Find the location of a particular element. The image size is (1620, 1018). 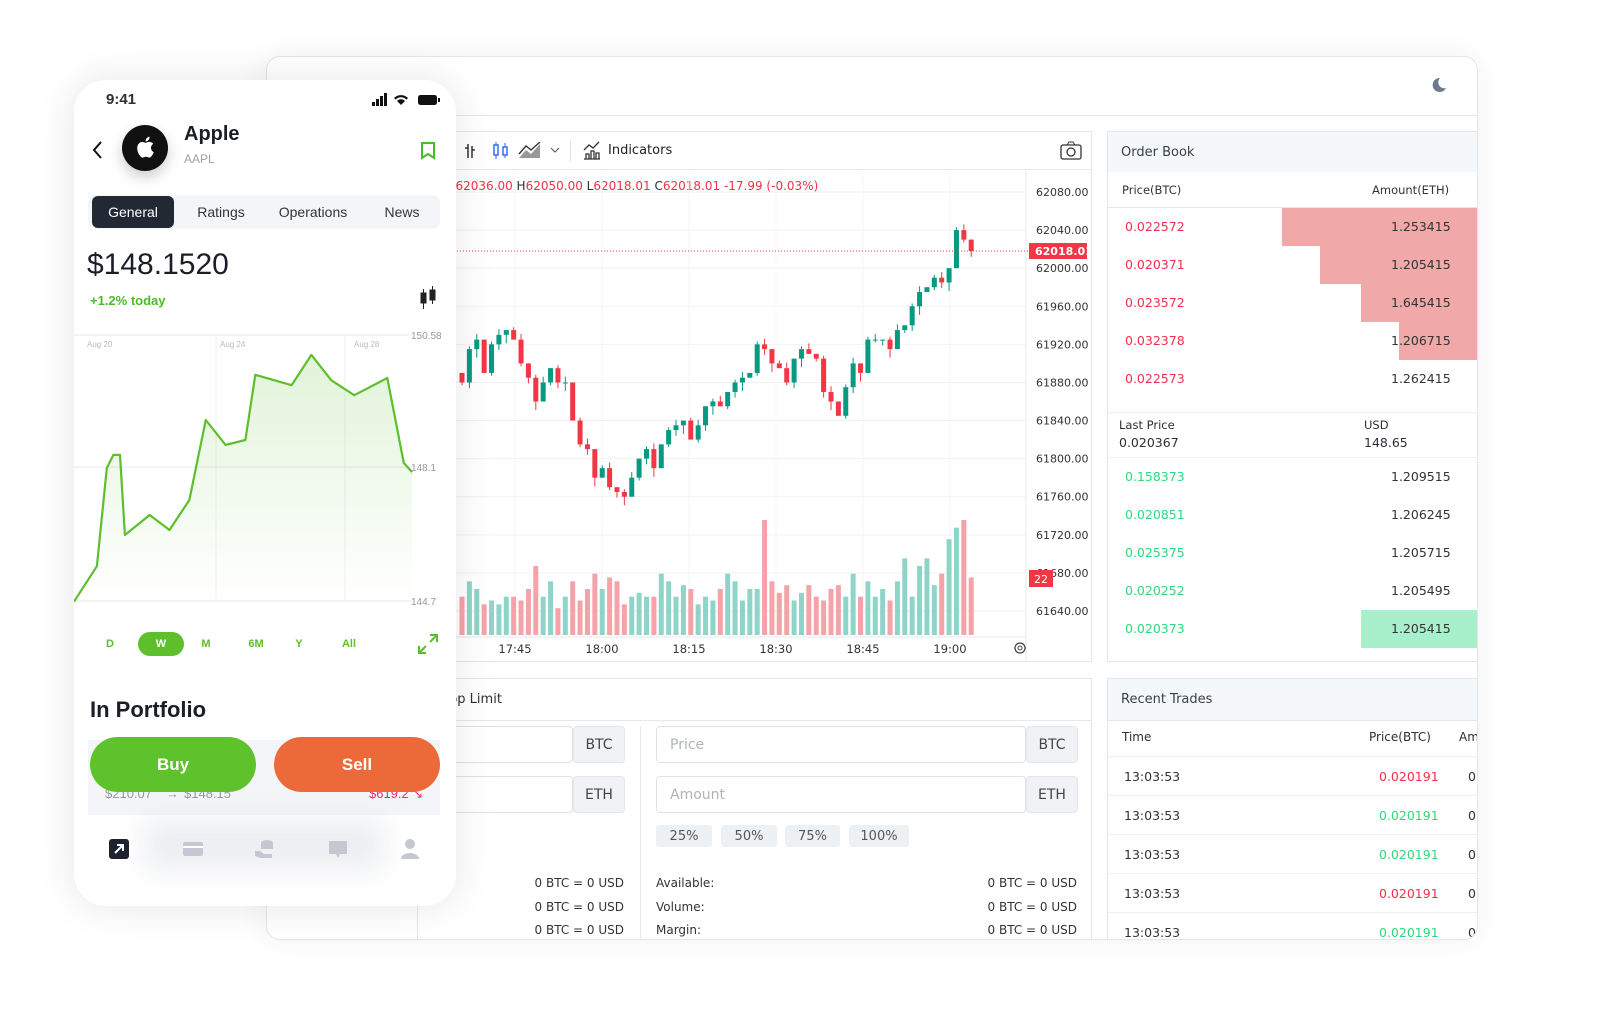

ask-row: 0.023572 1.645415 is located at coordinates (1292, 303).